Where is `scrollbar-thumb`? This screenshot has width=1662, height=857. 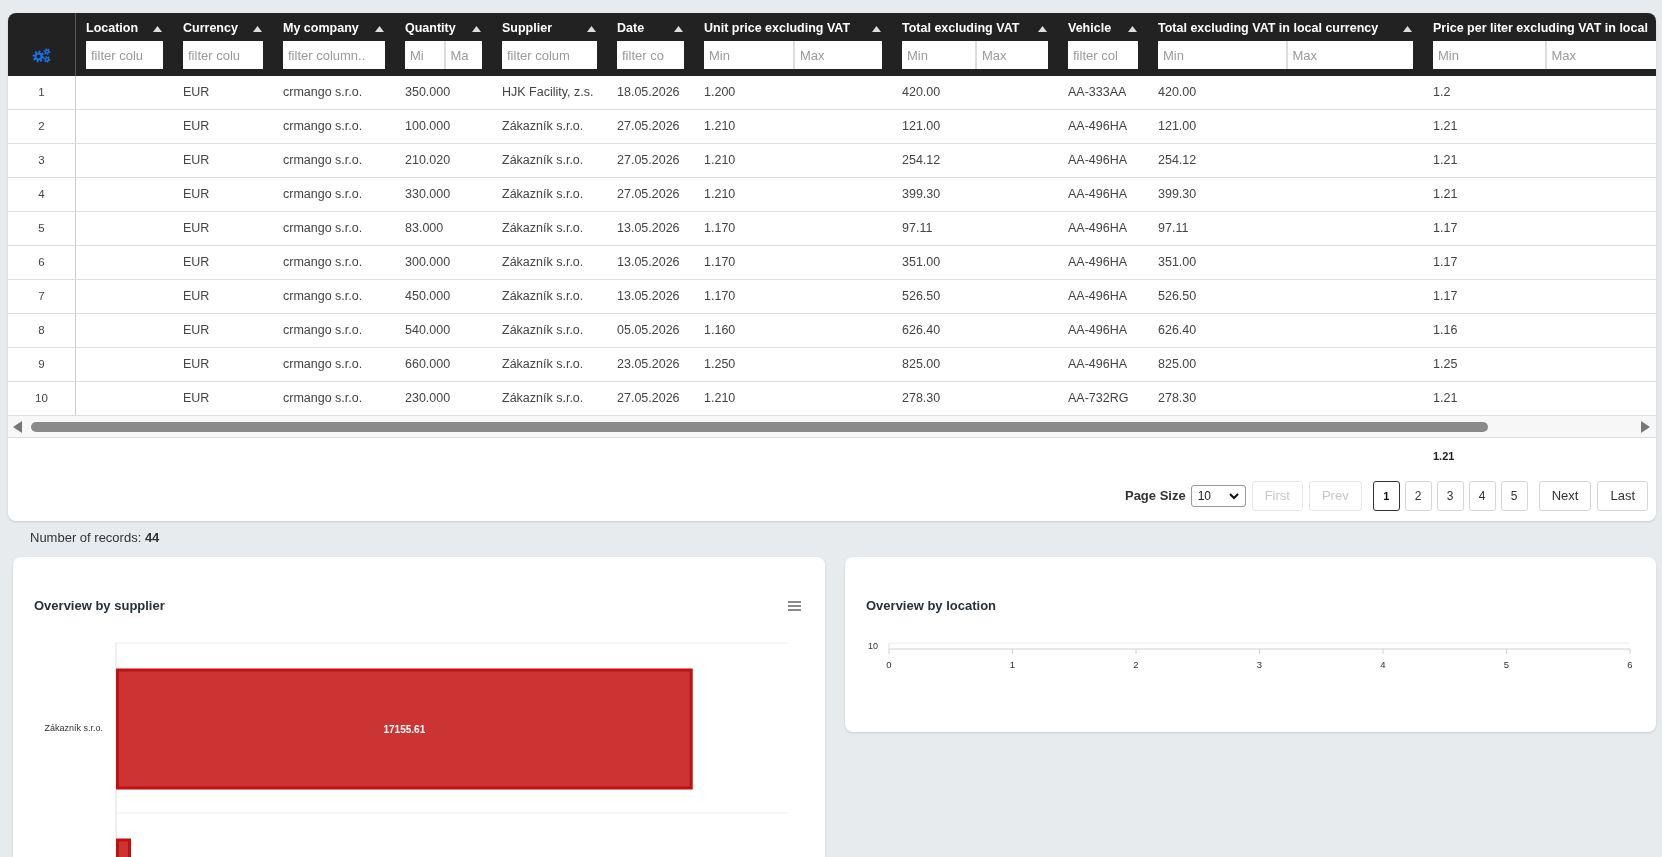
scrollbar-thumb is located at coordinates (759, 426).